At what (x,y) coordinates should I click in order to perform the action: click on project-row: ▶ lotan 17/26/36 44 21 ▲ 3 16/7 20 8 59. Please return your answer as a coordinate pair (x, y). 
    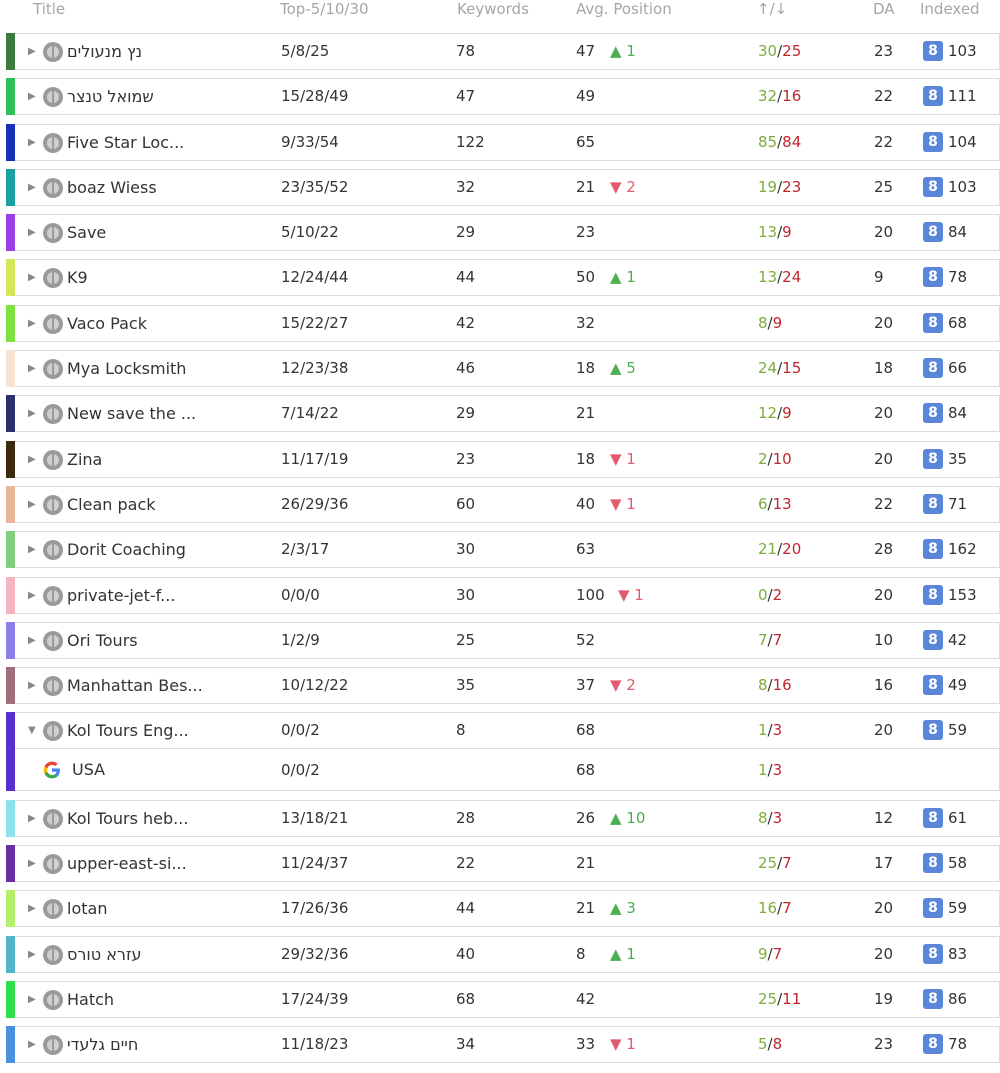
    Looking at the image, I should click on (503, 909).